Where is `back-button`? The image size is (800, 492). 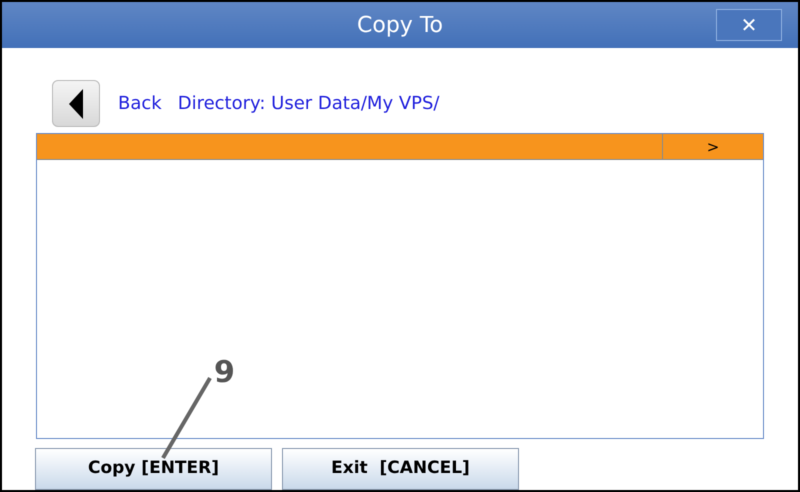
back-button is located at coordinates (76, 103).